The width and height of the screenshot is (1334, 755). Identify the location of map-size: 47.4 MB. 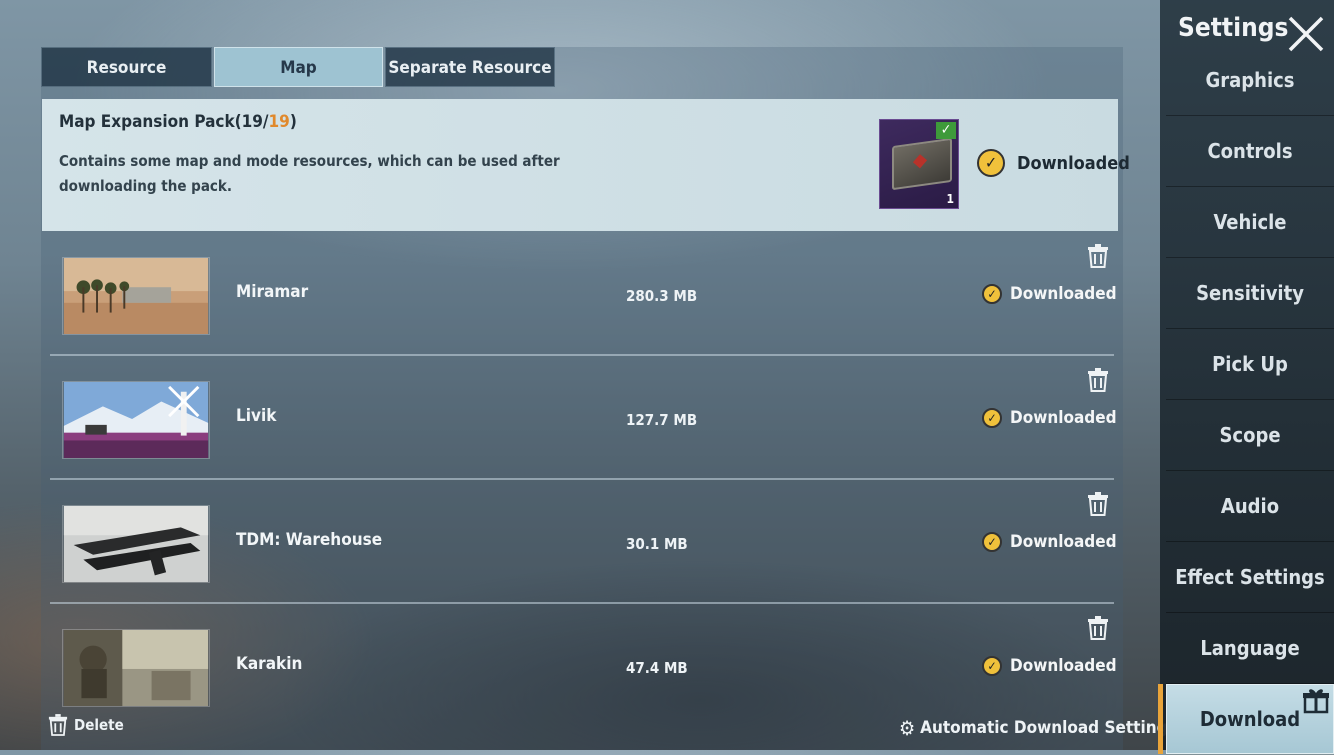
(657, 668).